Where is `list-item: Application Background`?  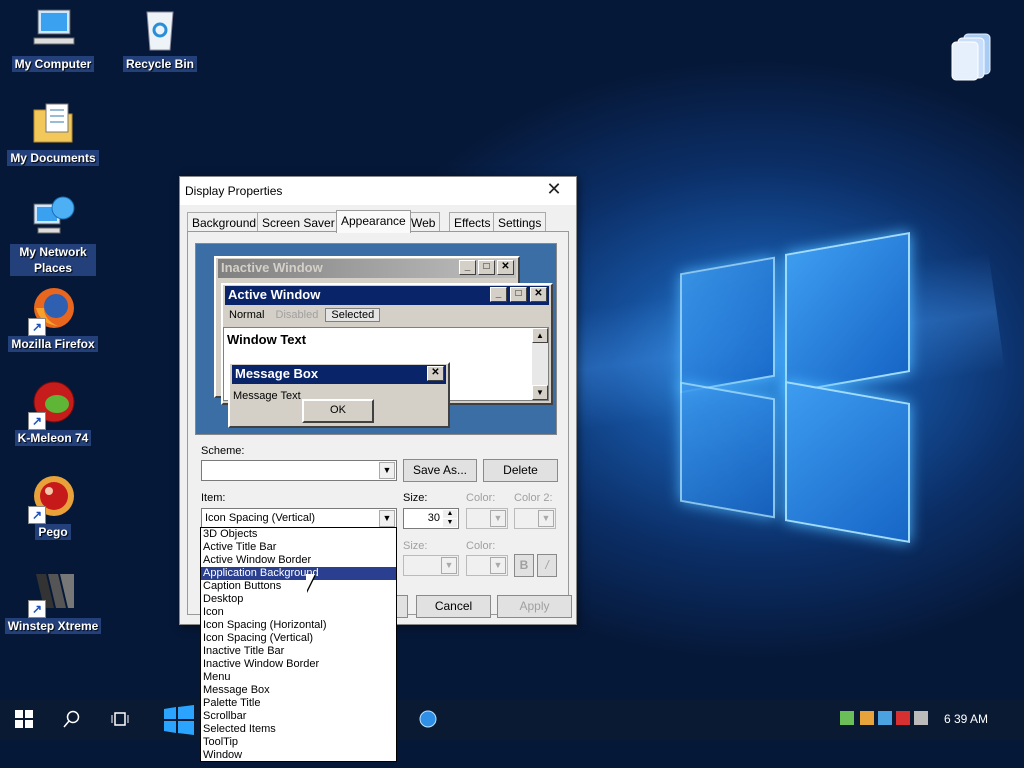 list-item: Application Background is located at coordinates (298, 573).